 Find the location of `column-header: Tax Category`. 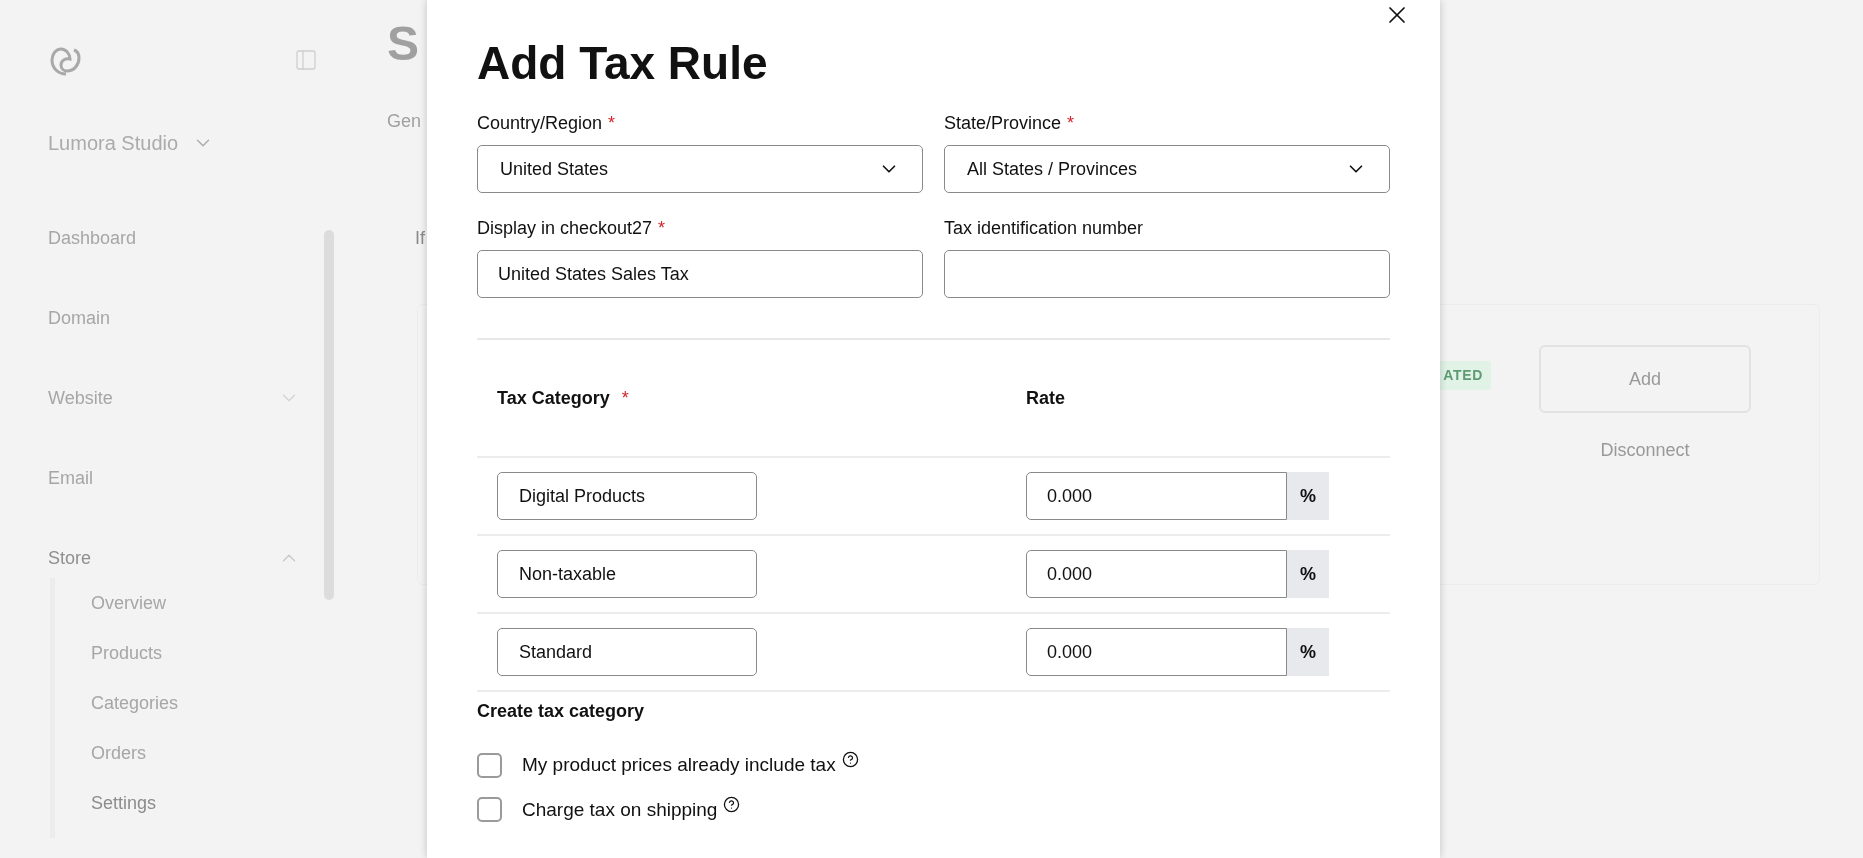

column-header: Tax Category is located at coordinates (553, 398).